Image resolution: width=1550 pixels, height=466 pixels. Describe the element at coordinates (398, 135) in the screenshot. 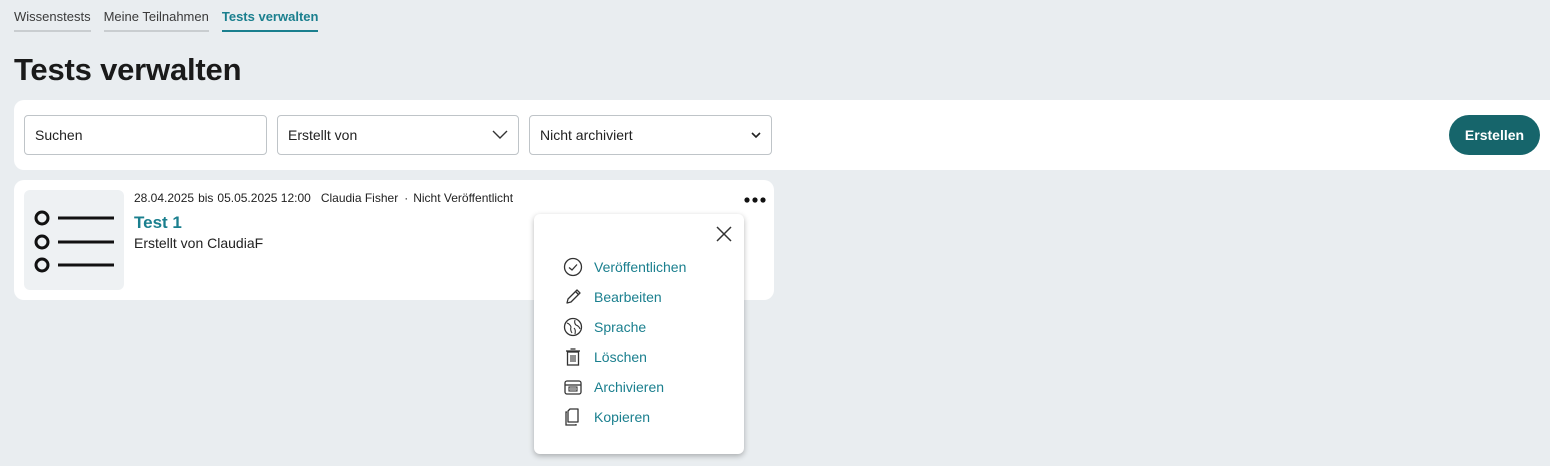

I see `created-by-select: Erstellt von` at that location.